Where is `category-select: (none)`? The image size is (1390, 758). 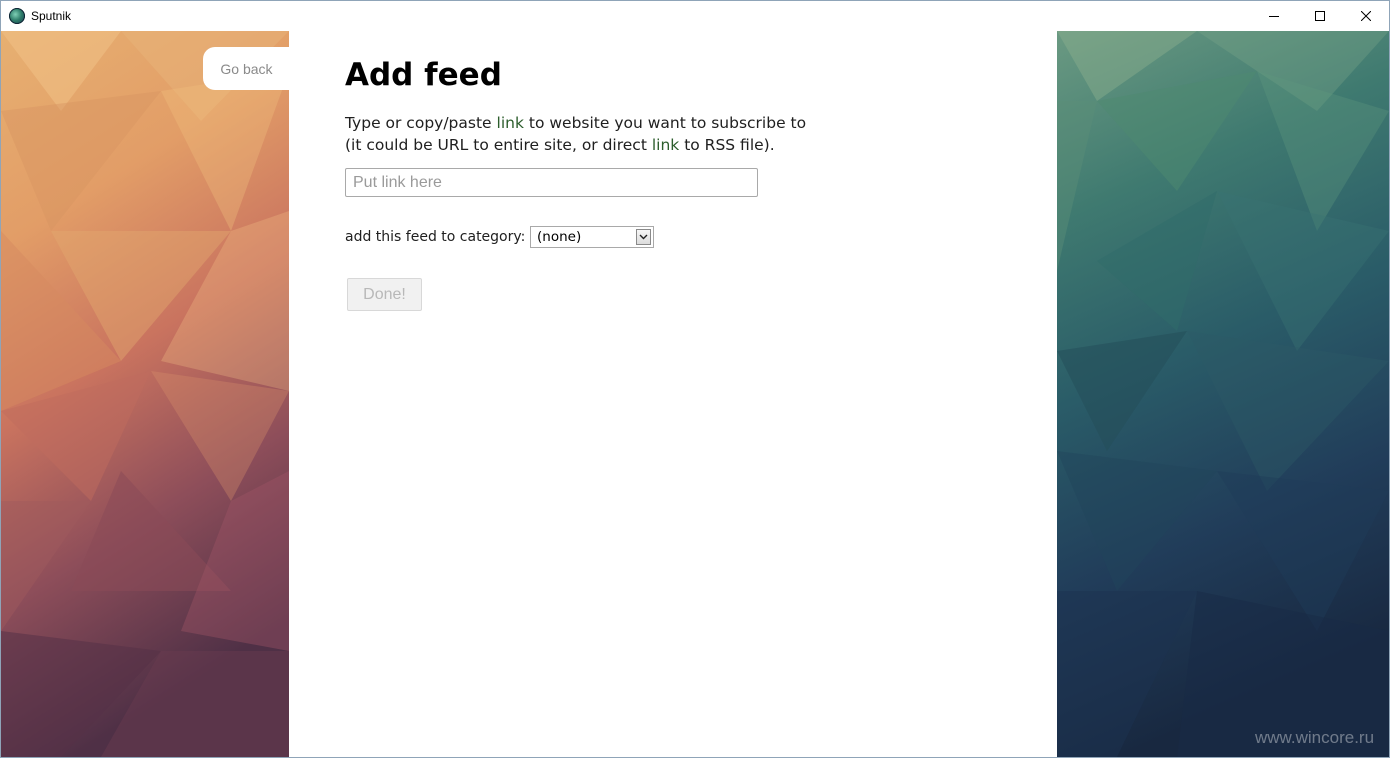 category-select: (none) is located at coordinates (592, 237).